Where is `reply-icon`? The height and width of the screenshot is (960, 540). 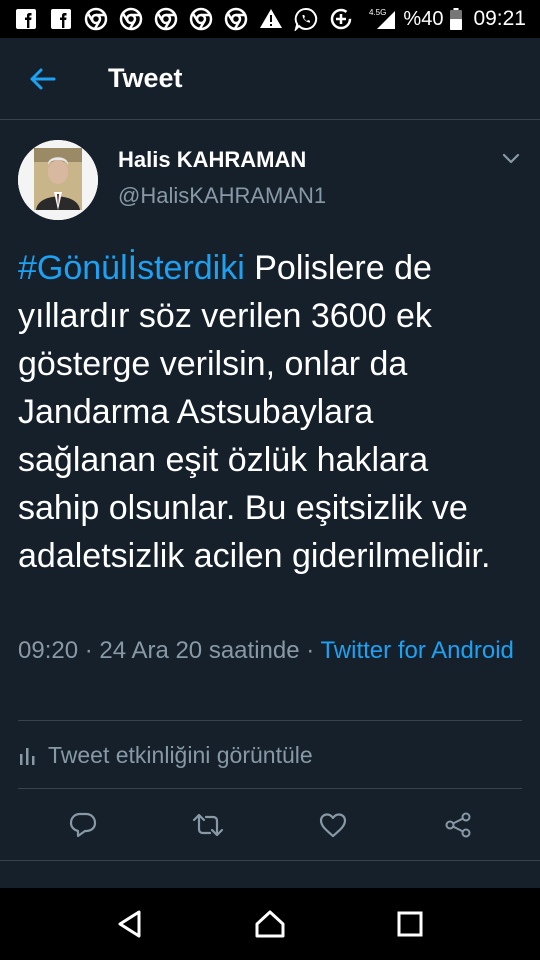
reply-icon is located at coordinates (82, 825).